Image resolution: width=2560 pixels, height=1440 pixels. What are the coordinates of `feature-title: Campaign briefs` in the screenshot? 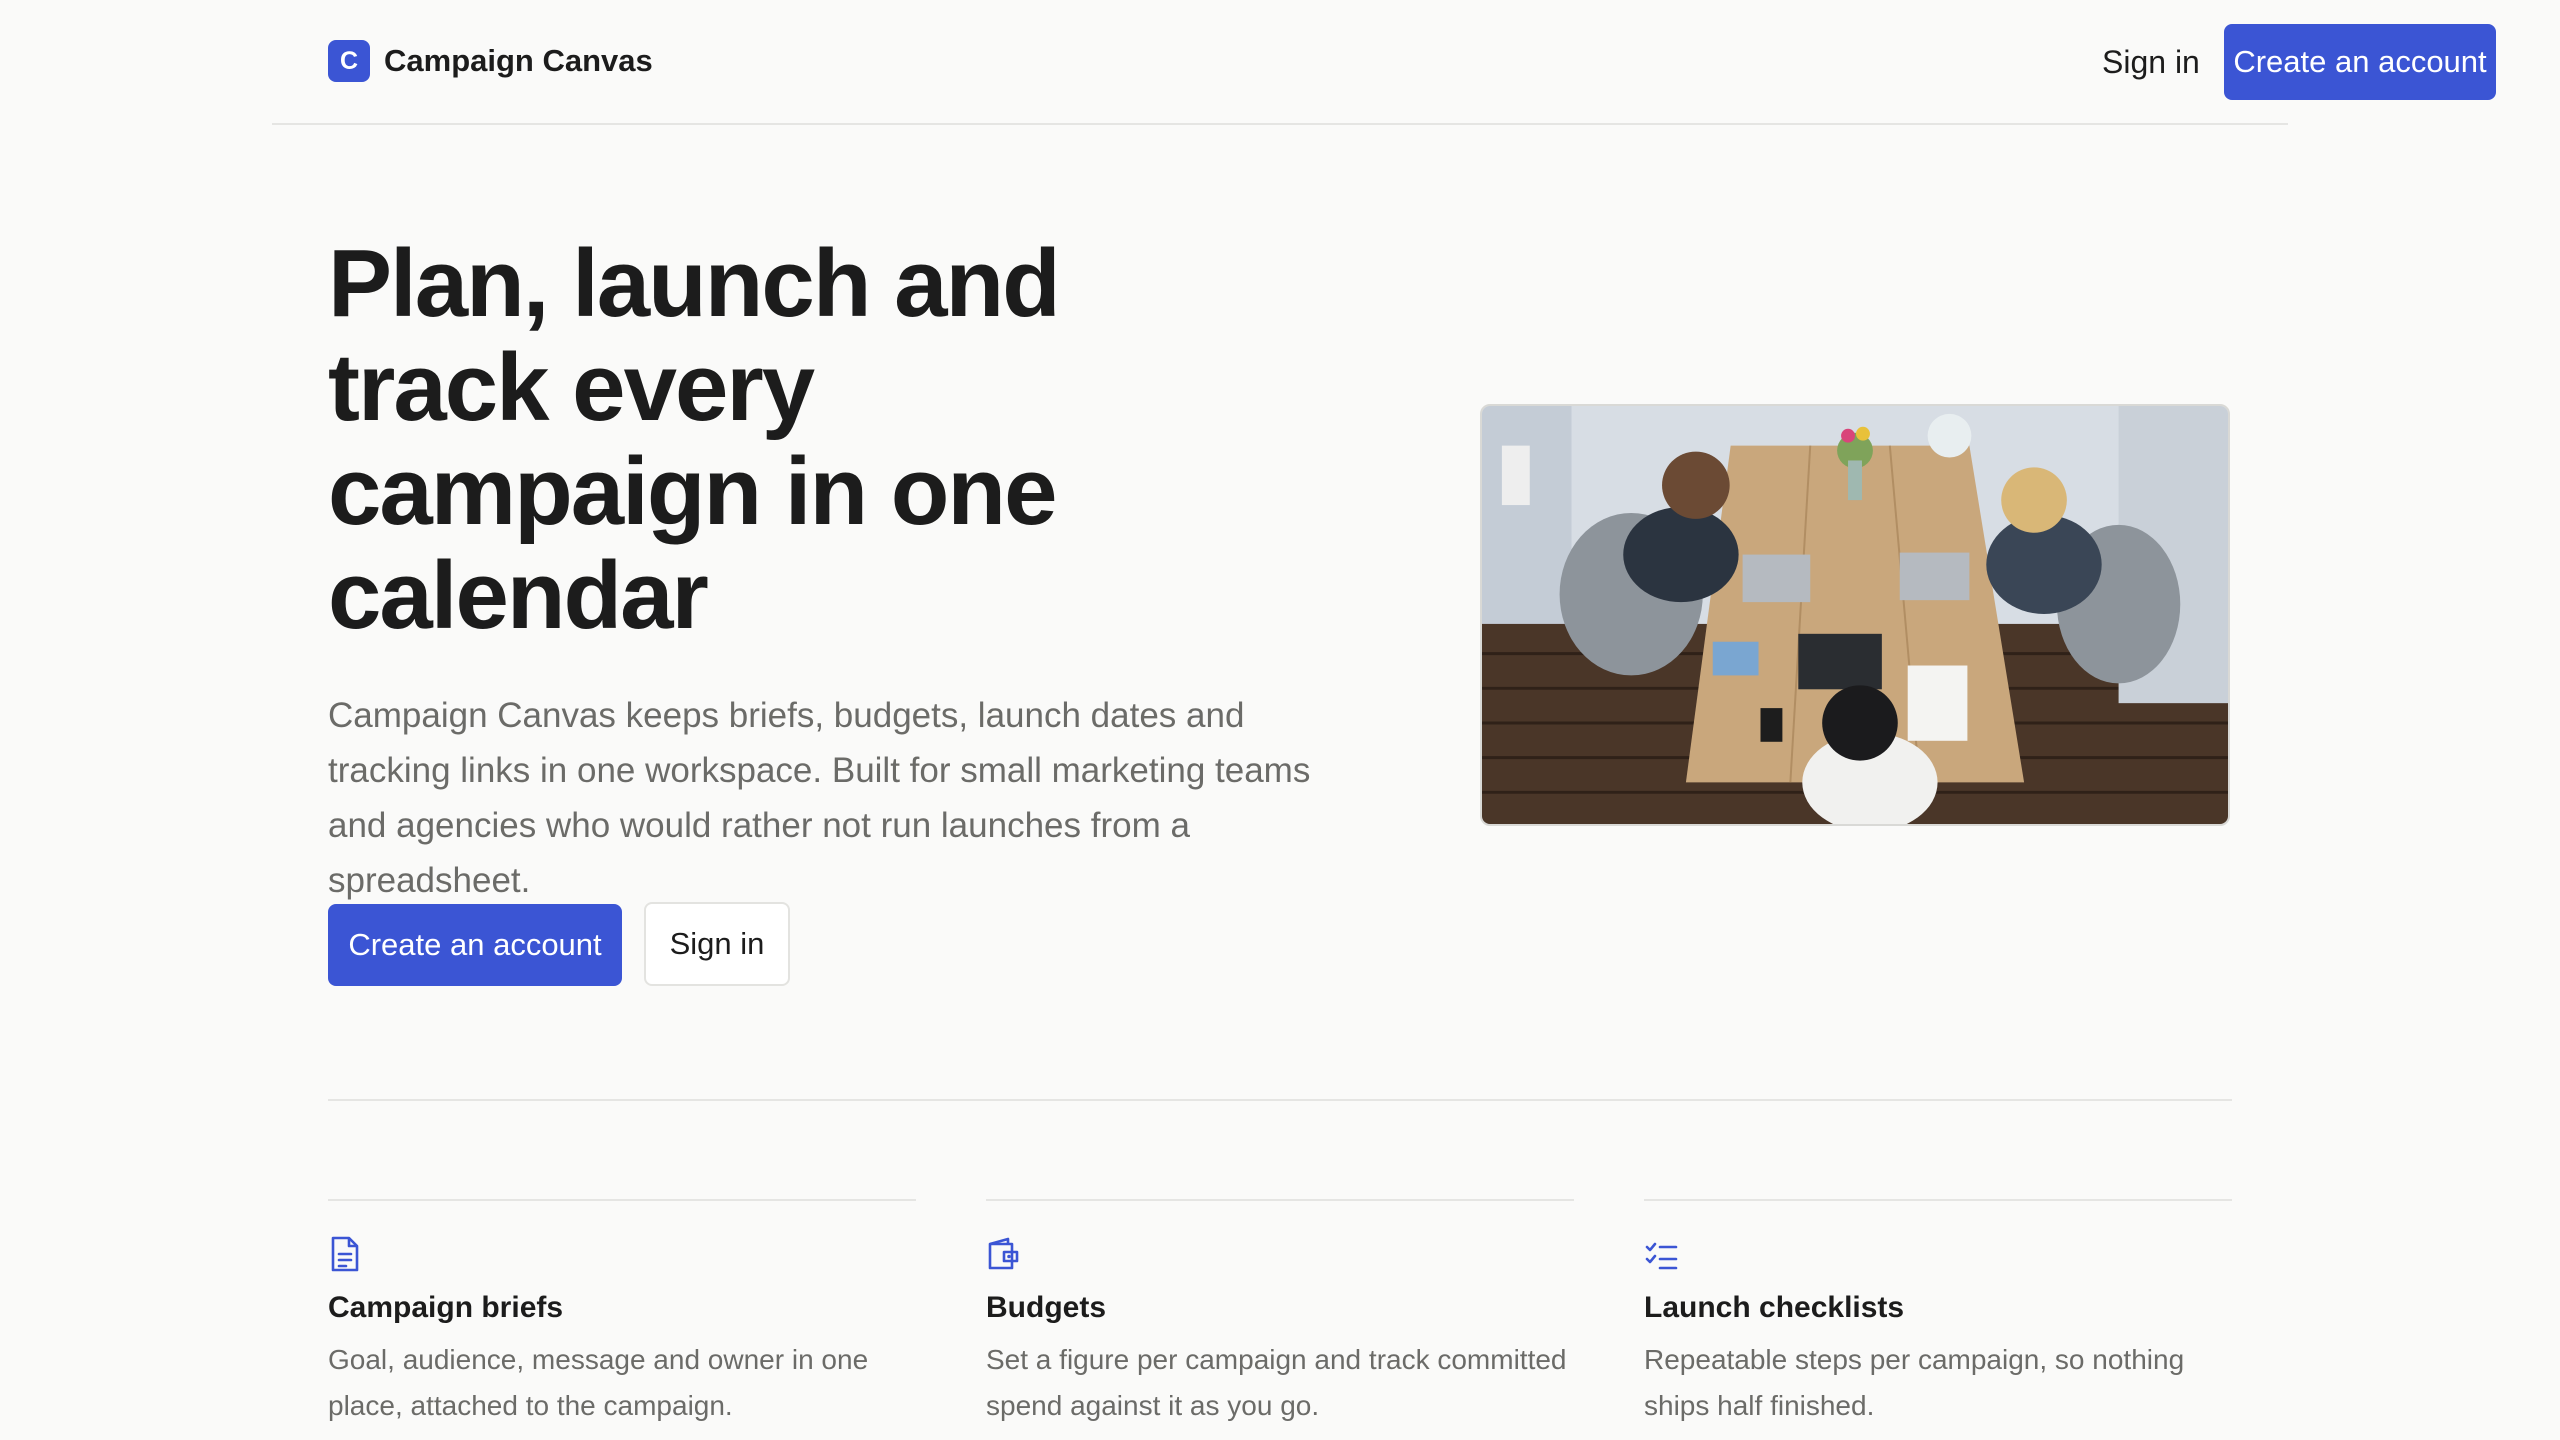 It's located at (446, 1307).